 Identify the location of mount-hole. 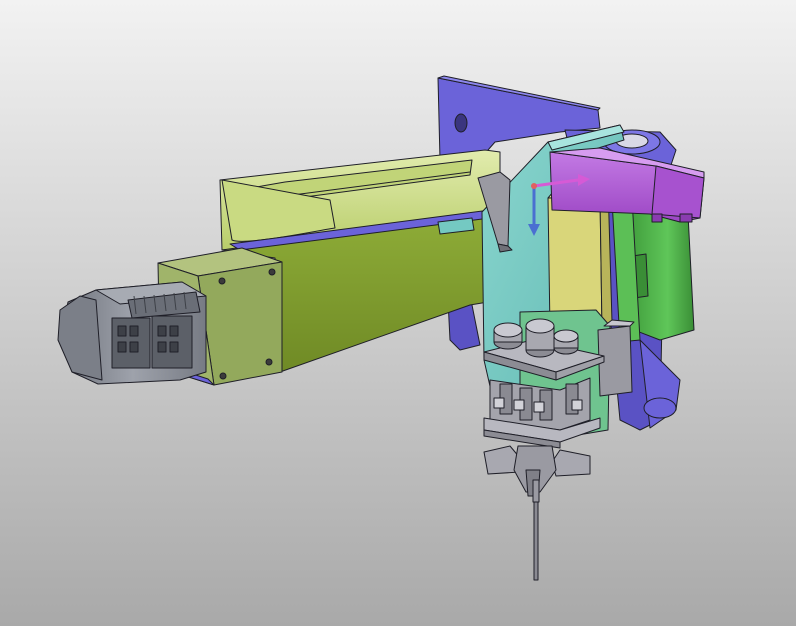
(461, 123).